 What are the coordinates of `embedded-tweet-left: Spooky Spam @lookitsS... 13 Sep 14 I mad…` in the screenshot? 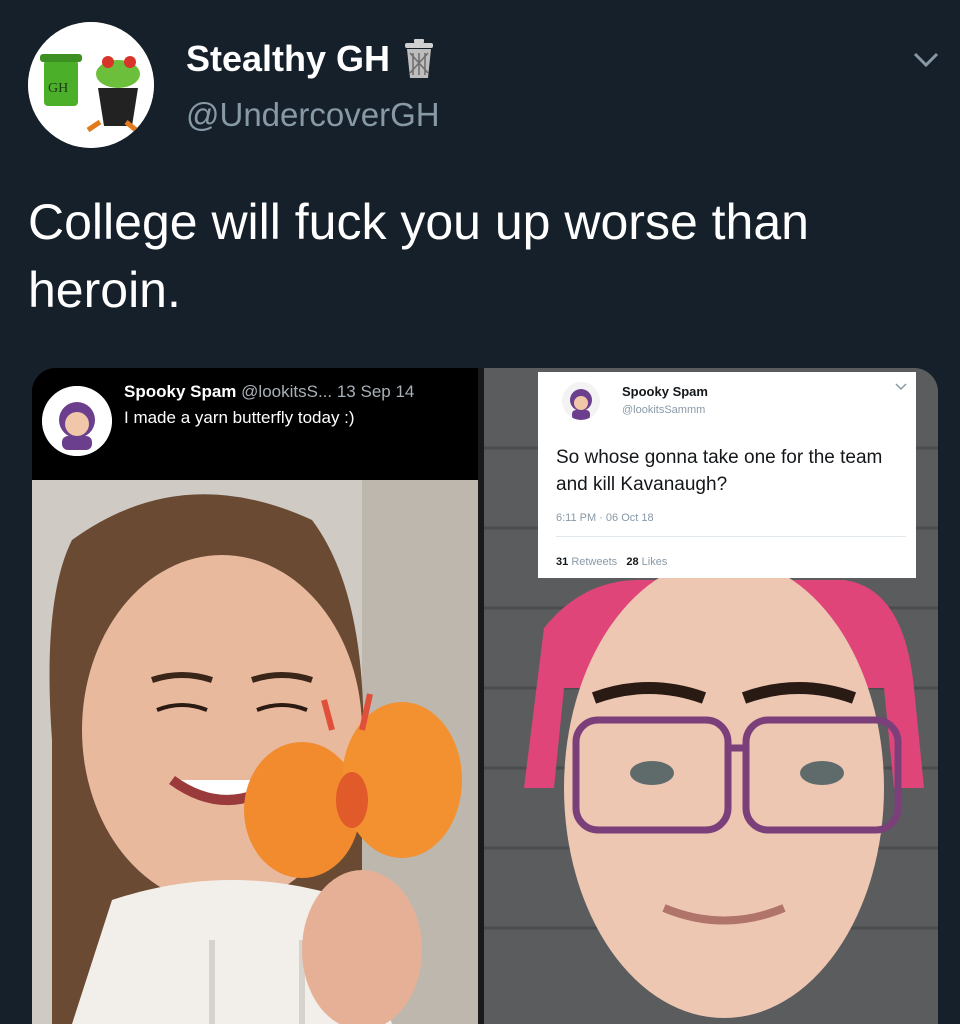 It's located at (255, 424).